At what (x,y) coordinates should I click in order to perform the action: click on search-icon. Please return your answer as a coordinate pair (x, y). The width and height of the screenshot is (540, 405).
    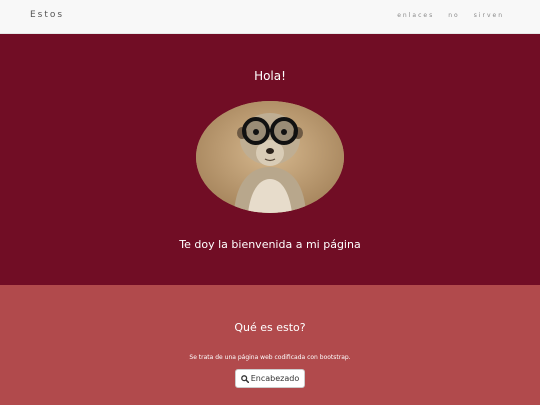
    Looking at the image, I should click on (244, 378).